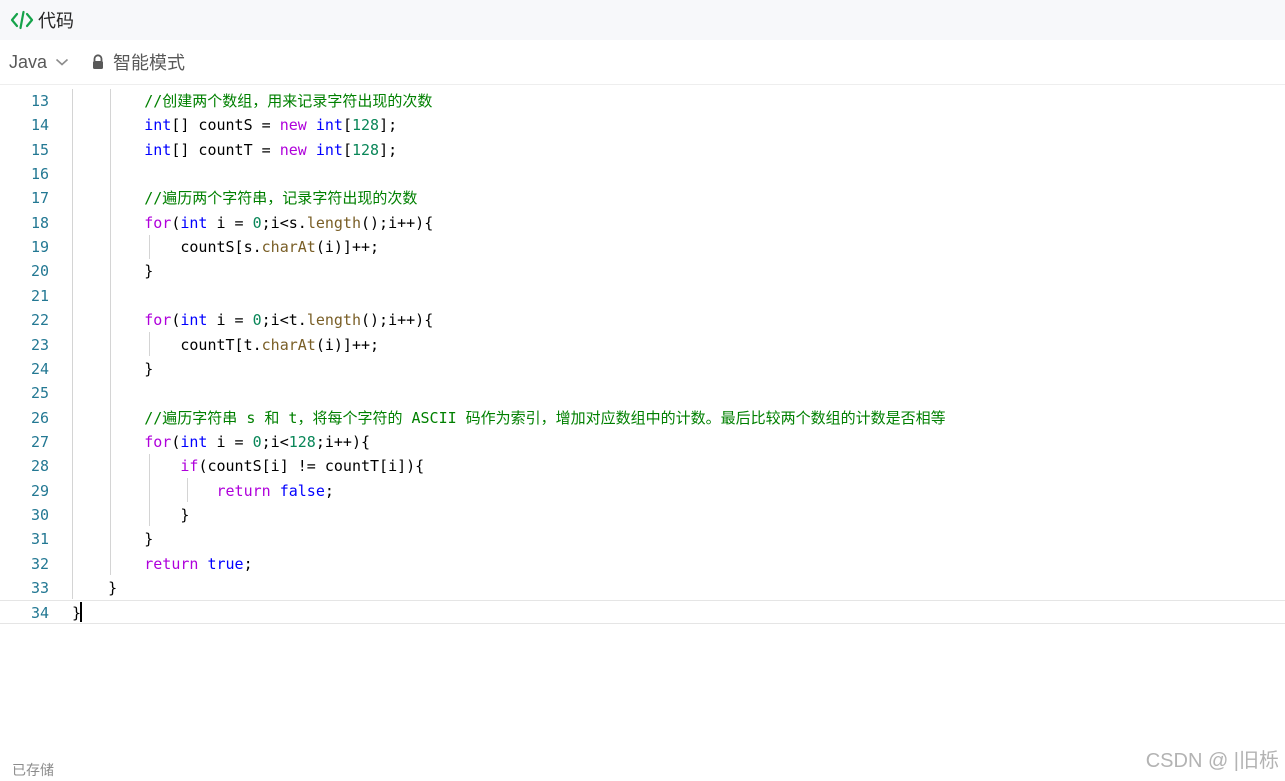 This screenshot has height=781, width=1285. What do you see at coordinates (39, 247) in the screenshot?
I see `line-number: 19` at bounding box center [39, 247].